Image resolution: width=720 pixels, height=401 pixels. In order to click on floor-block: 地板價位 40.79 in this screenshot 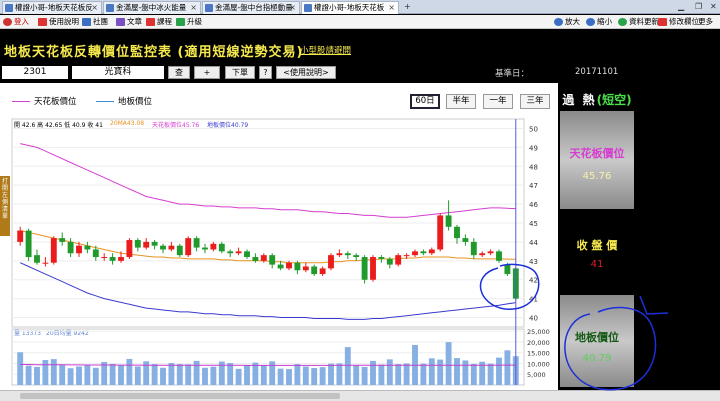, I will do `click(597, 341)`.